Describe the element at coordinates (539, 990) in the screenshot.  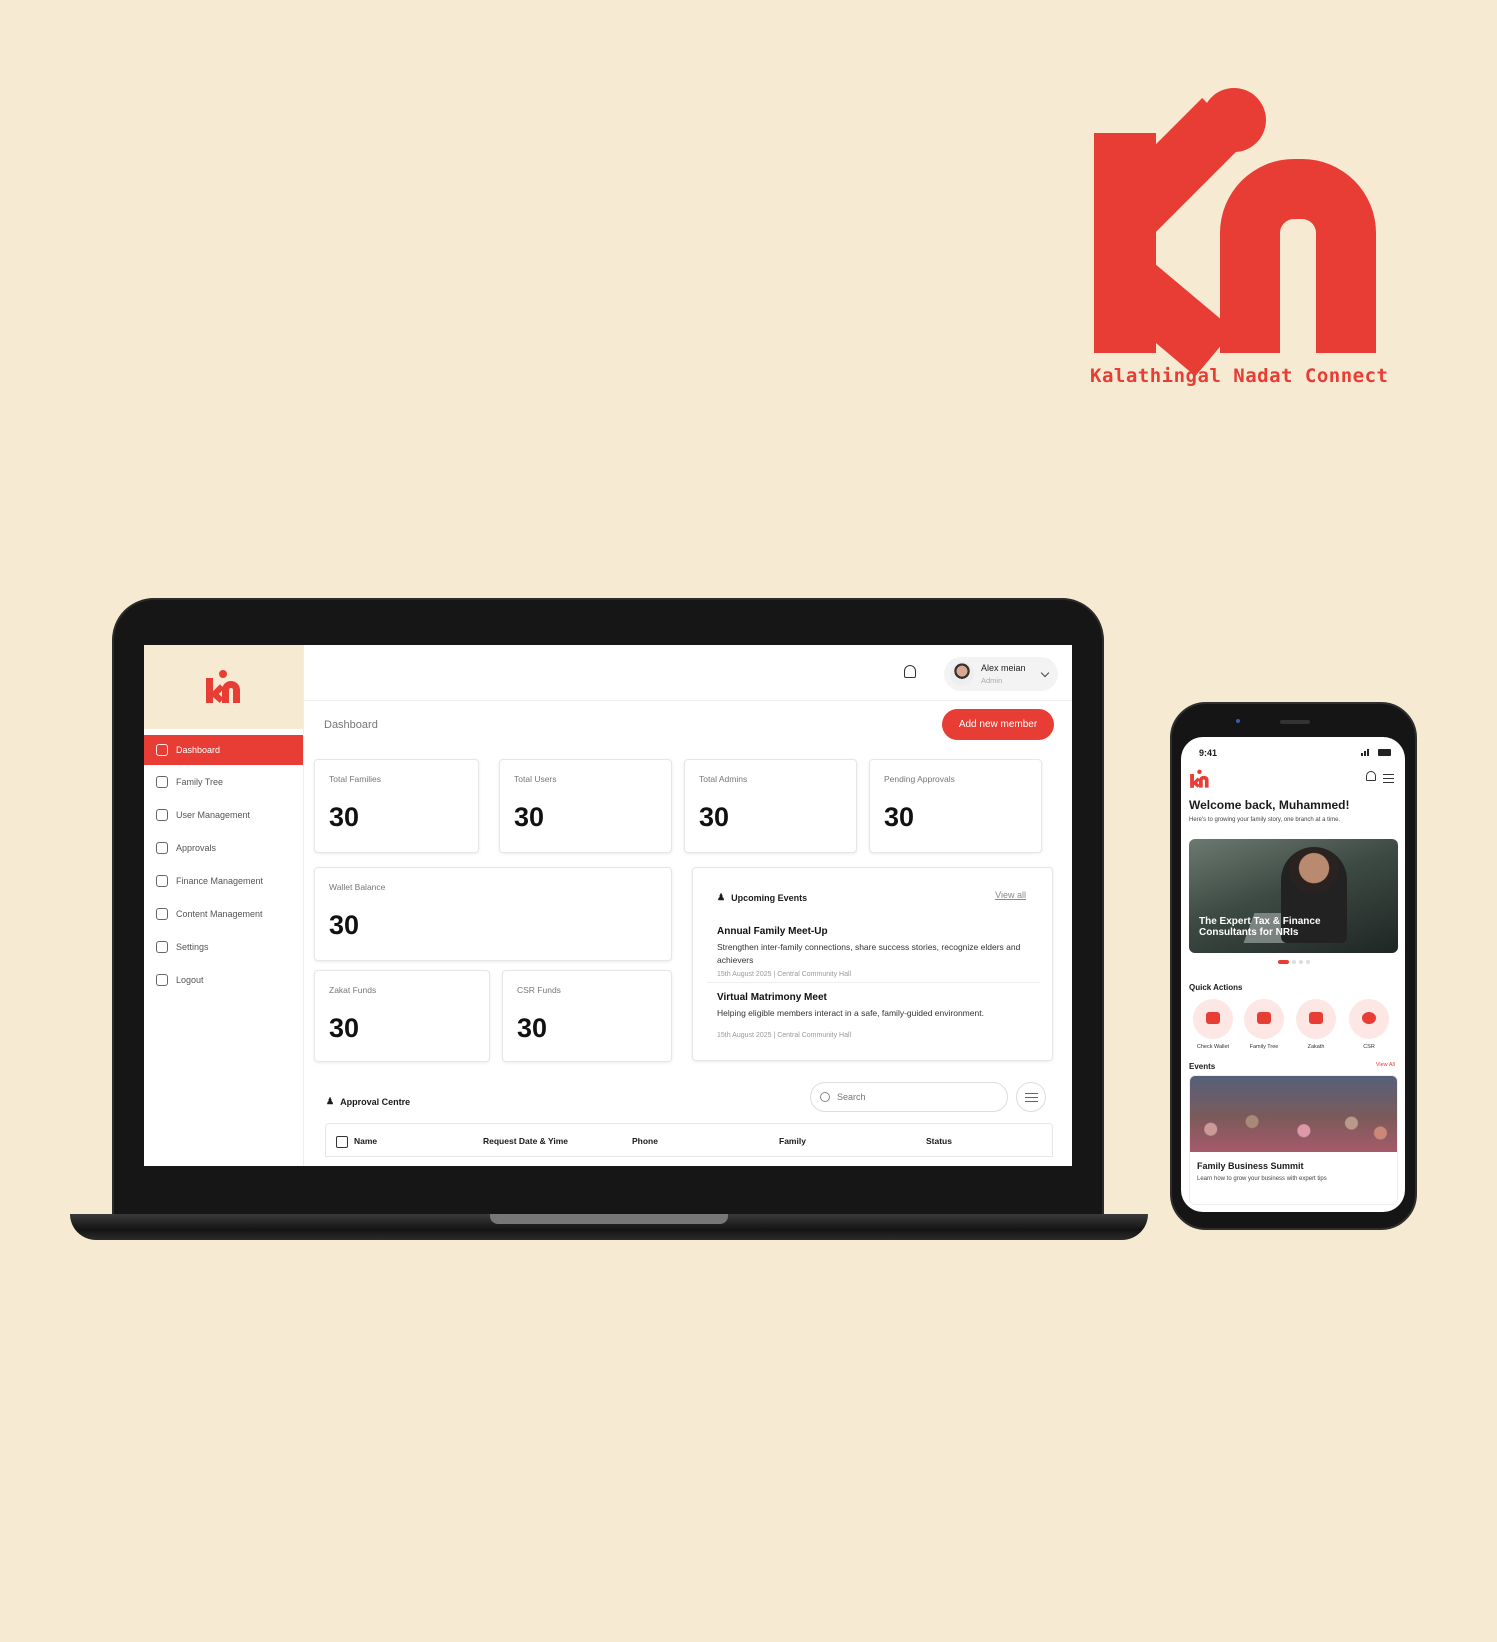
I see `stat-label: CSR Funds` at that location.